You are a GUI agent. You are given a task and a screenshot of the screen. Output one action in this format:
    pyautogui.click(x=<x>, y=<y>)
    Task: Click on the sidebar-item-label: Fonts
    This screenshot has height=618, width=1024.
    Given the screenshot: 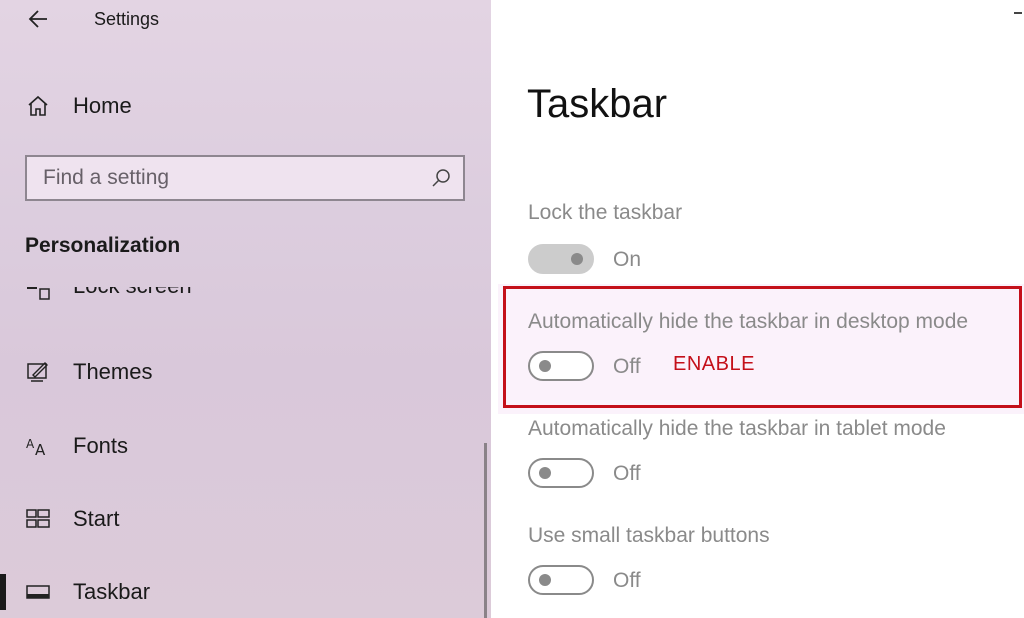 What is the action you would take?
    pyautogui.click(x=101, y=445)
    